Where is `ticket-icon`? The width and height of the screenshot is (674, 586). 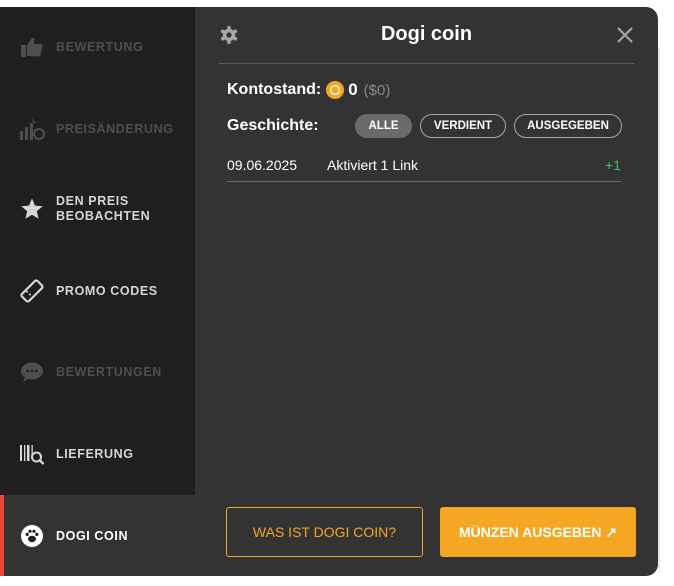
ticket-icon is located at coordinates (32, 291).